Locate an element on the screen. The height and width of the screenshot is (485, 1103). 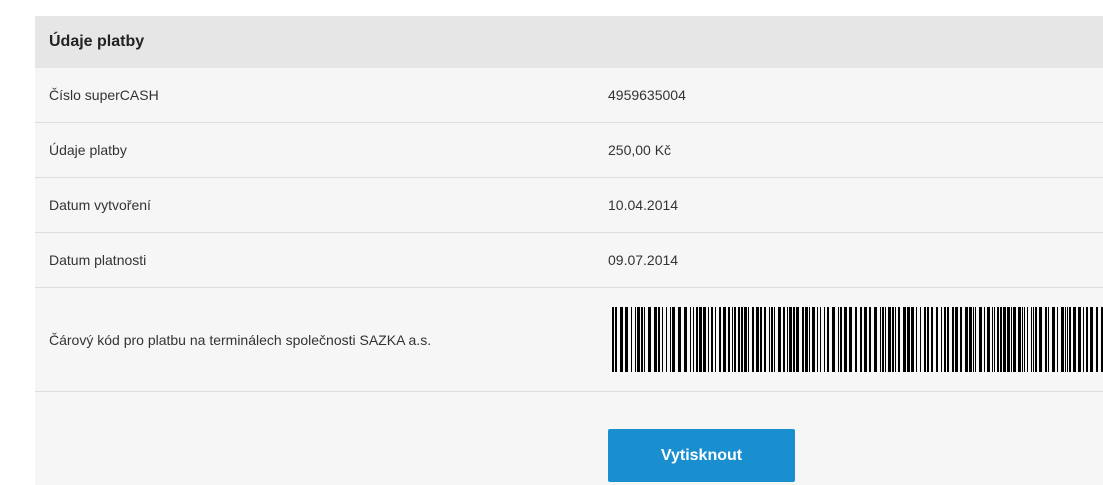
barcode-image is located at coordinates (857, 339).